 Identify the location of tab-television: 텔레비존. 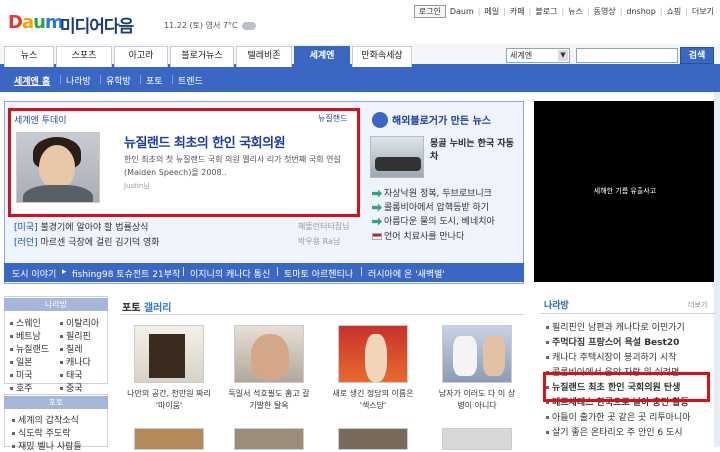
(264, 56).